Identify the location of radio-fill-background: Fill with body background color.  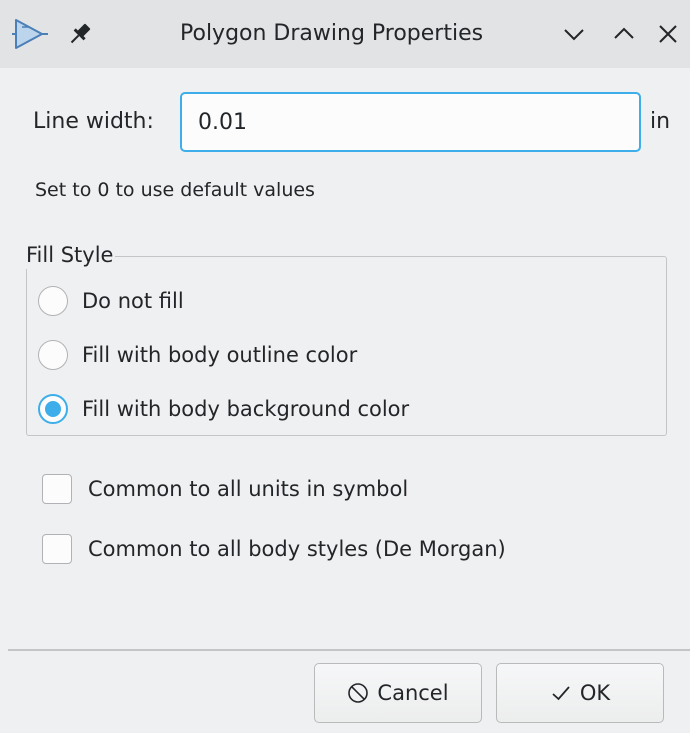
(223, 409).